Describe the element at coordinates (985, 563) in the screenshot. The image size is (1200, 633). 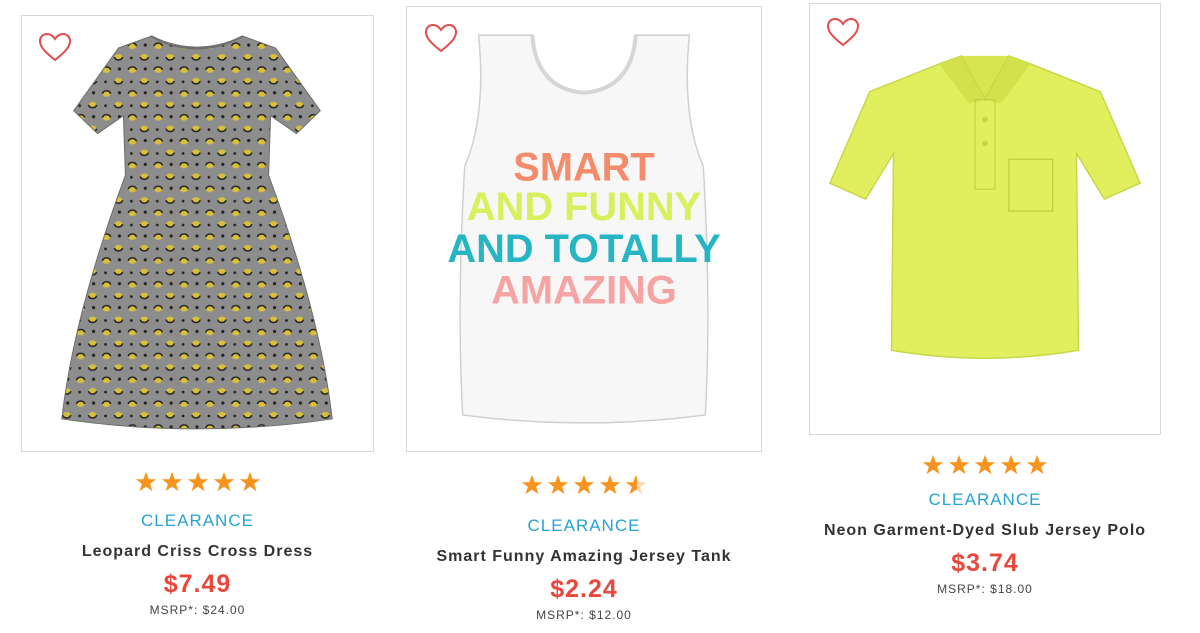
I see `product-price: $3.74` at that location.